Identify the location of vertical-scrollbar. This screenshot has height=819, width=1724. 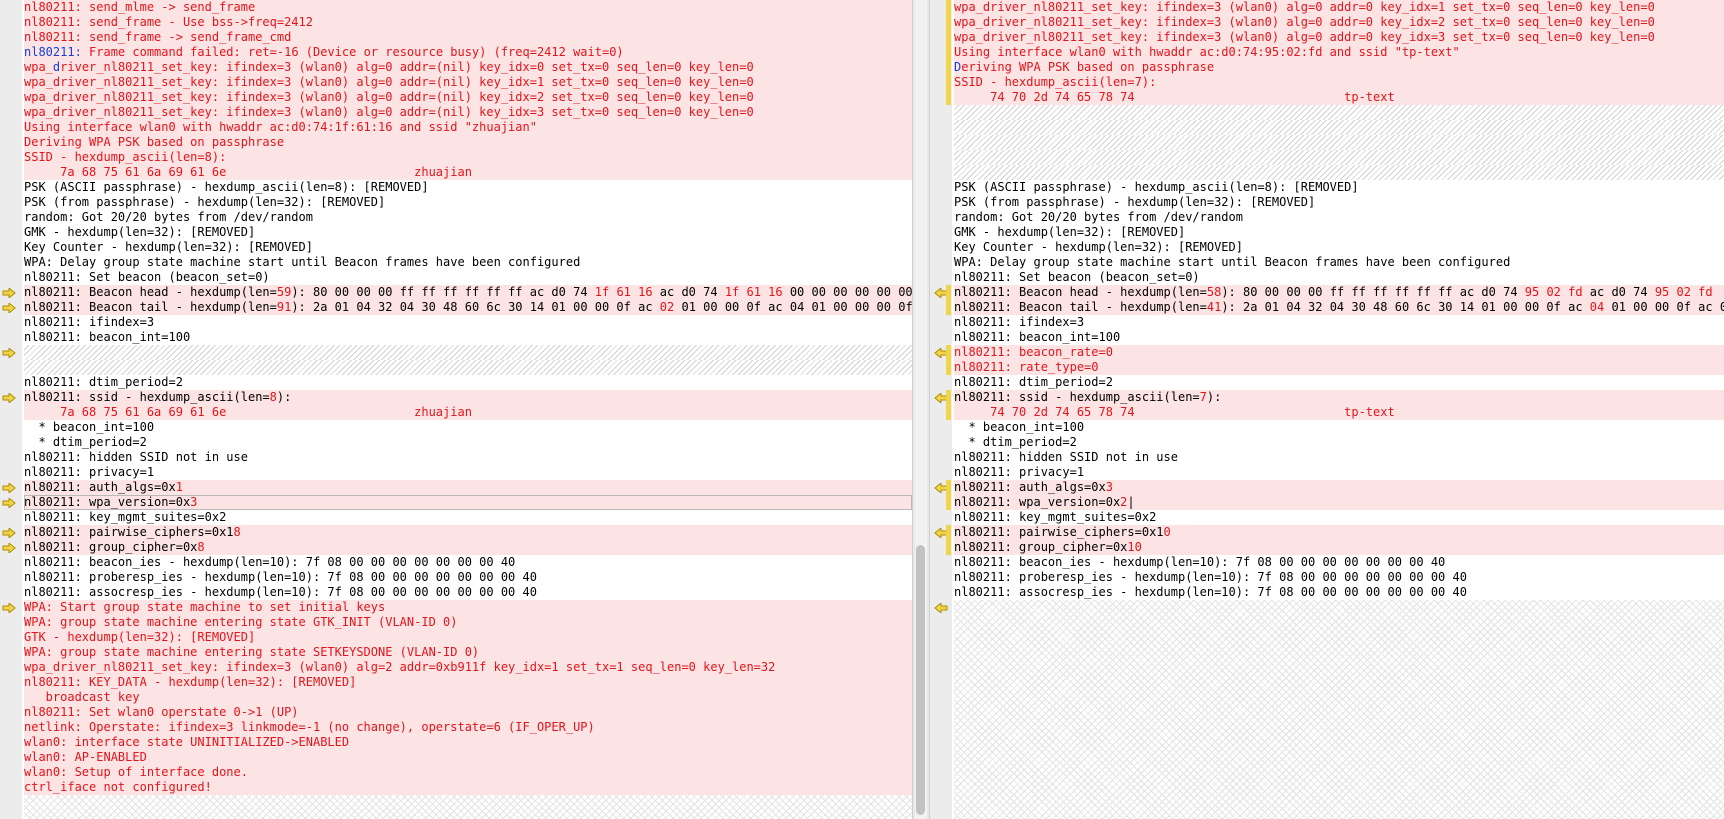
(921, 409).